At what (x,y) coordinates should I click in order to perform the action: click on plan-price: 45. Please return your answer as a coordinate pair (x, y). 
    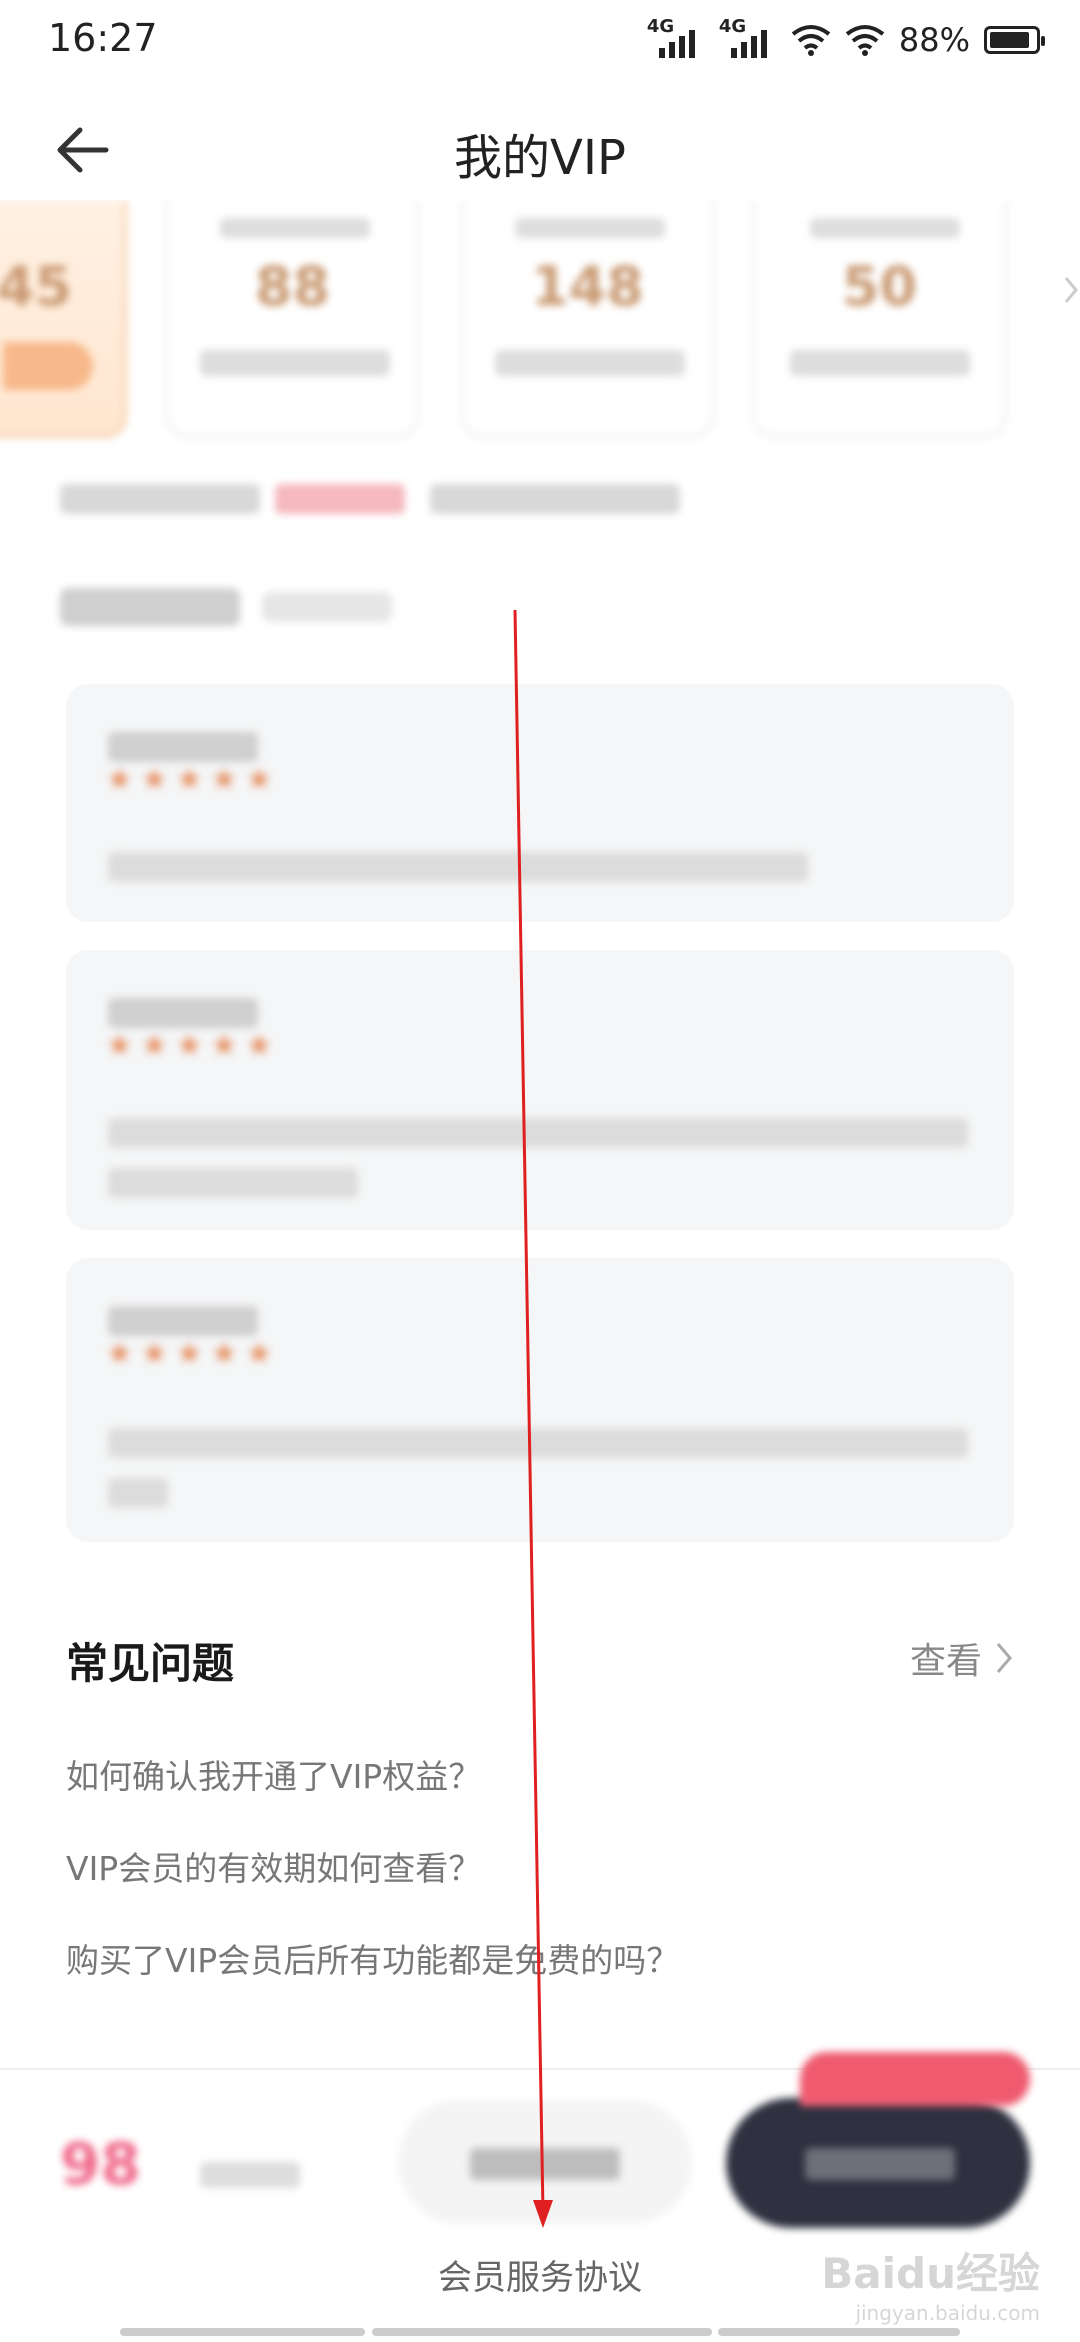
    Looking at the image, I should click on (36, 286).